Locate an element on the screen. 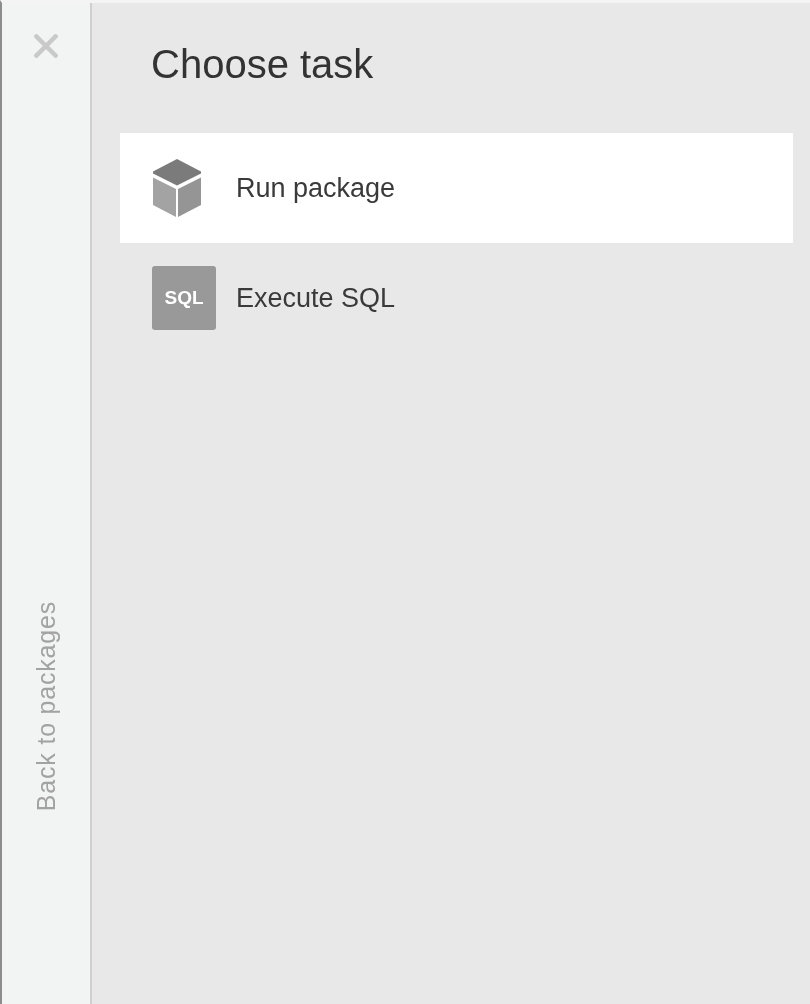  task-item: SQL Execute SQL is located at coordinates (456, 298).